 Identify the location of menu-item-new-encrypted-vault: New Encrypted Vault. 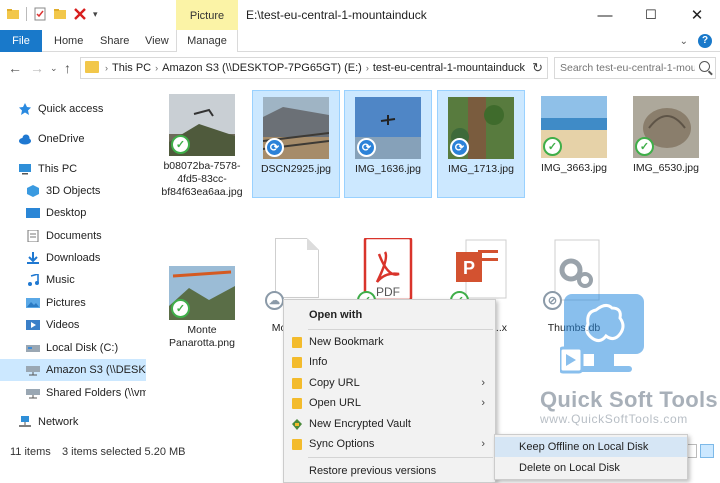
(389, 424).